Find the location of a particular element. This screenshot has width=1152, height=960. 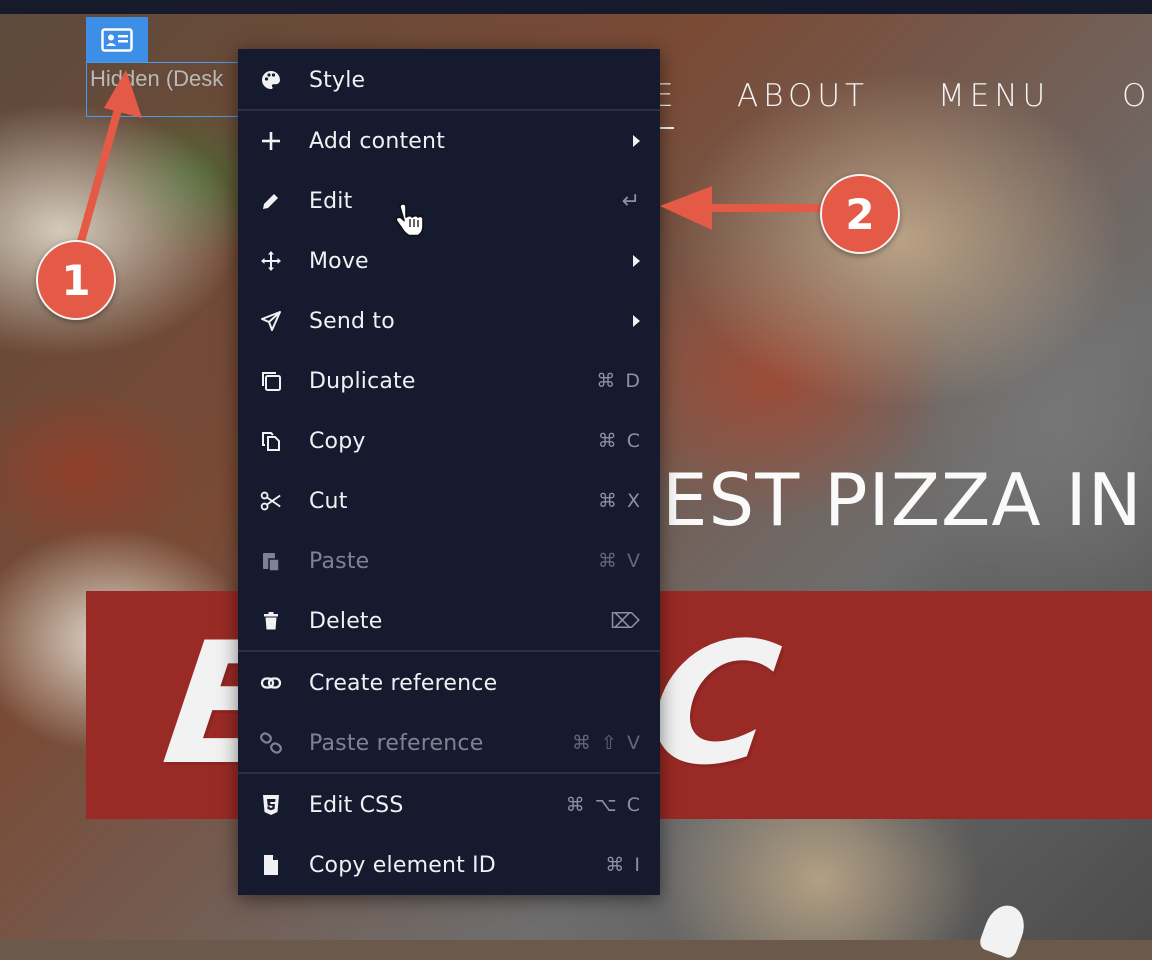

annotation-callout-1: 1 is located at coordinates (76, 280).